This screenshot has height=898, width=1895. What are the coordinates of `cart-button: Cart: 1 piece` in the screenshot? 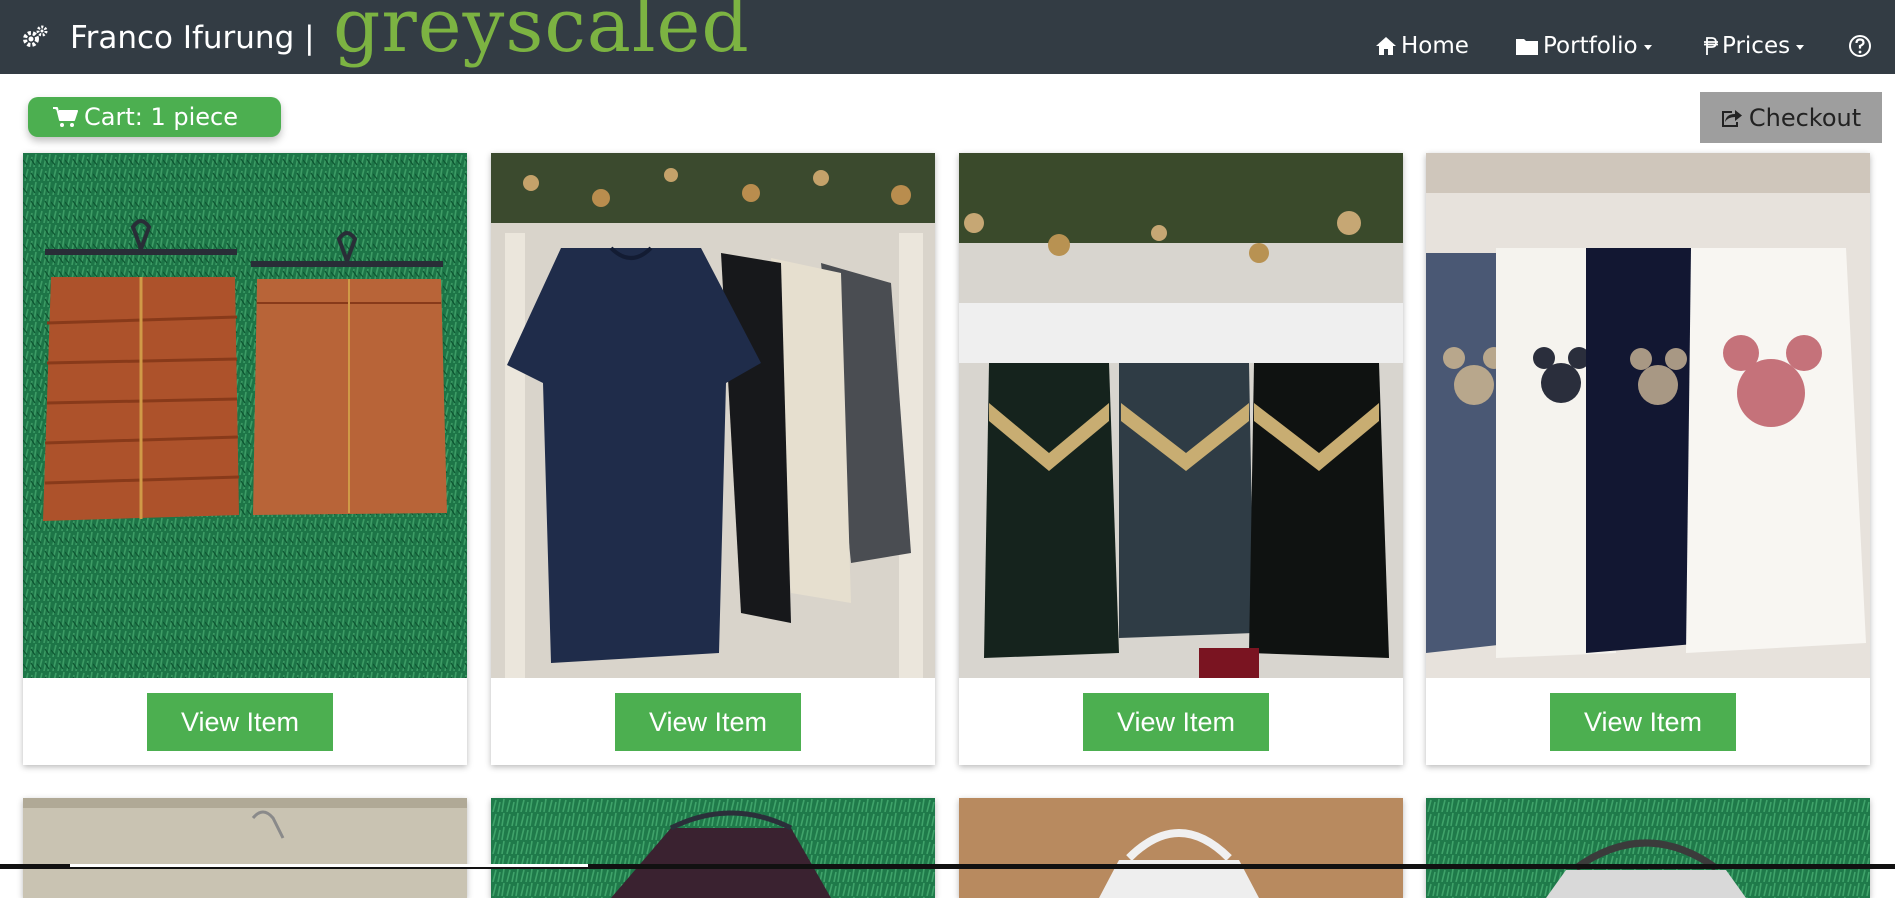 It's located at (154, 117).